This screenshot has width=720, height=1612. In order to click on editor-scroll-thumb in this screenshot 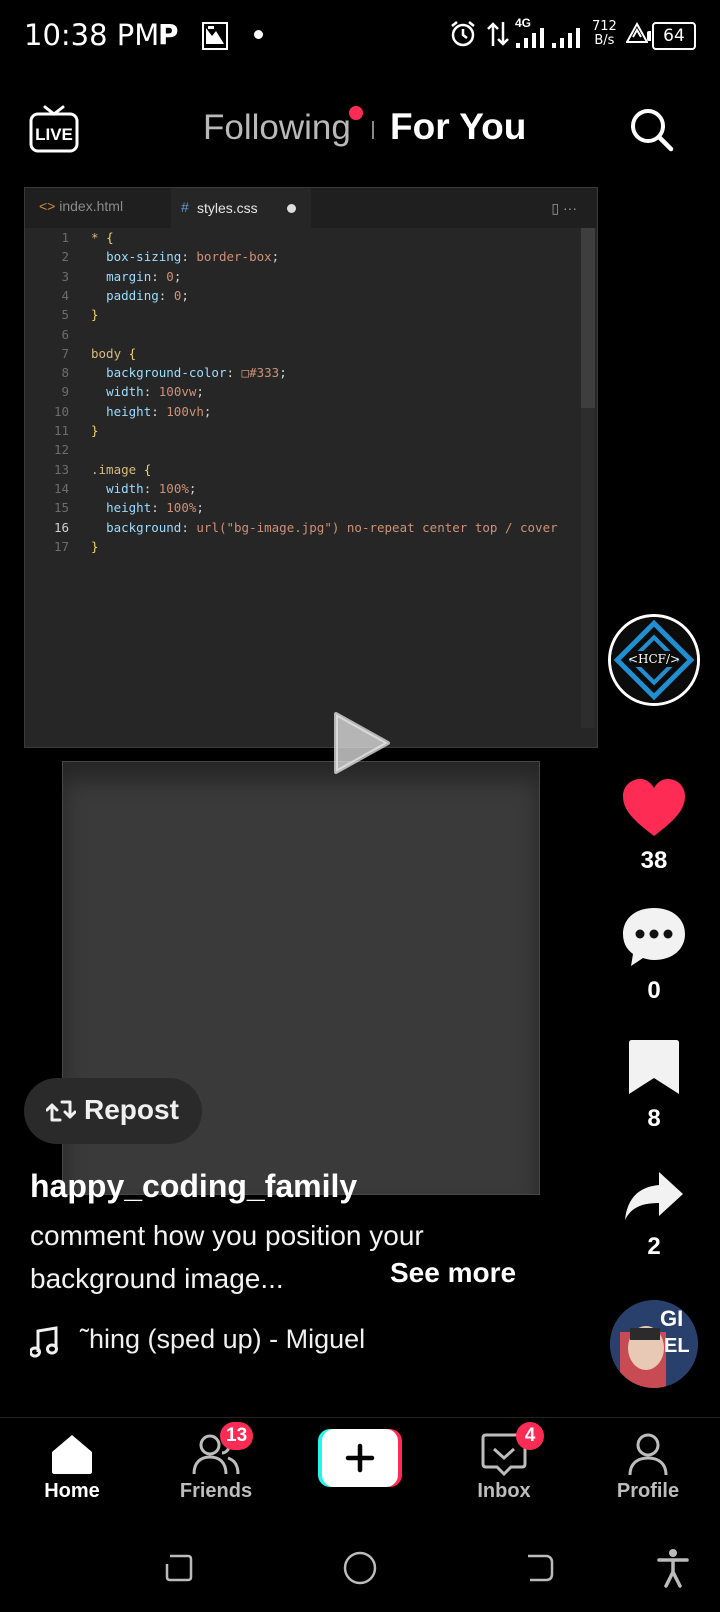, I will do `click(588, 318)`.